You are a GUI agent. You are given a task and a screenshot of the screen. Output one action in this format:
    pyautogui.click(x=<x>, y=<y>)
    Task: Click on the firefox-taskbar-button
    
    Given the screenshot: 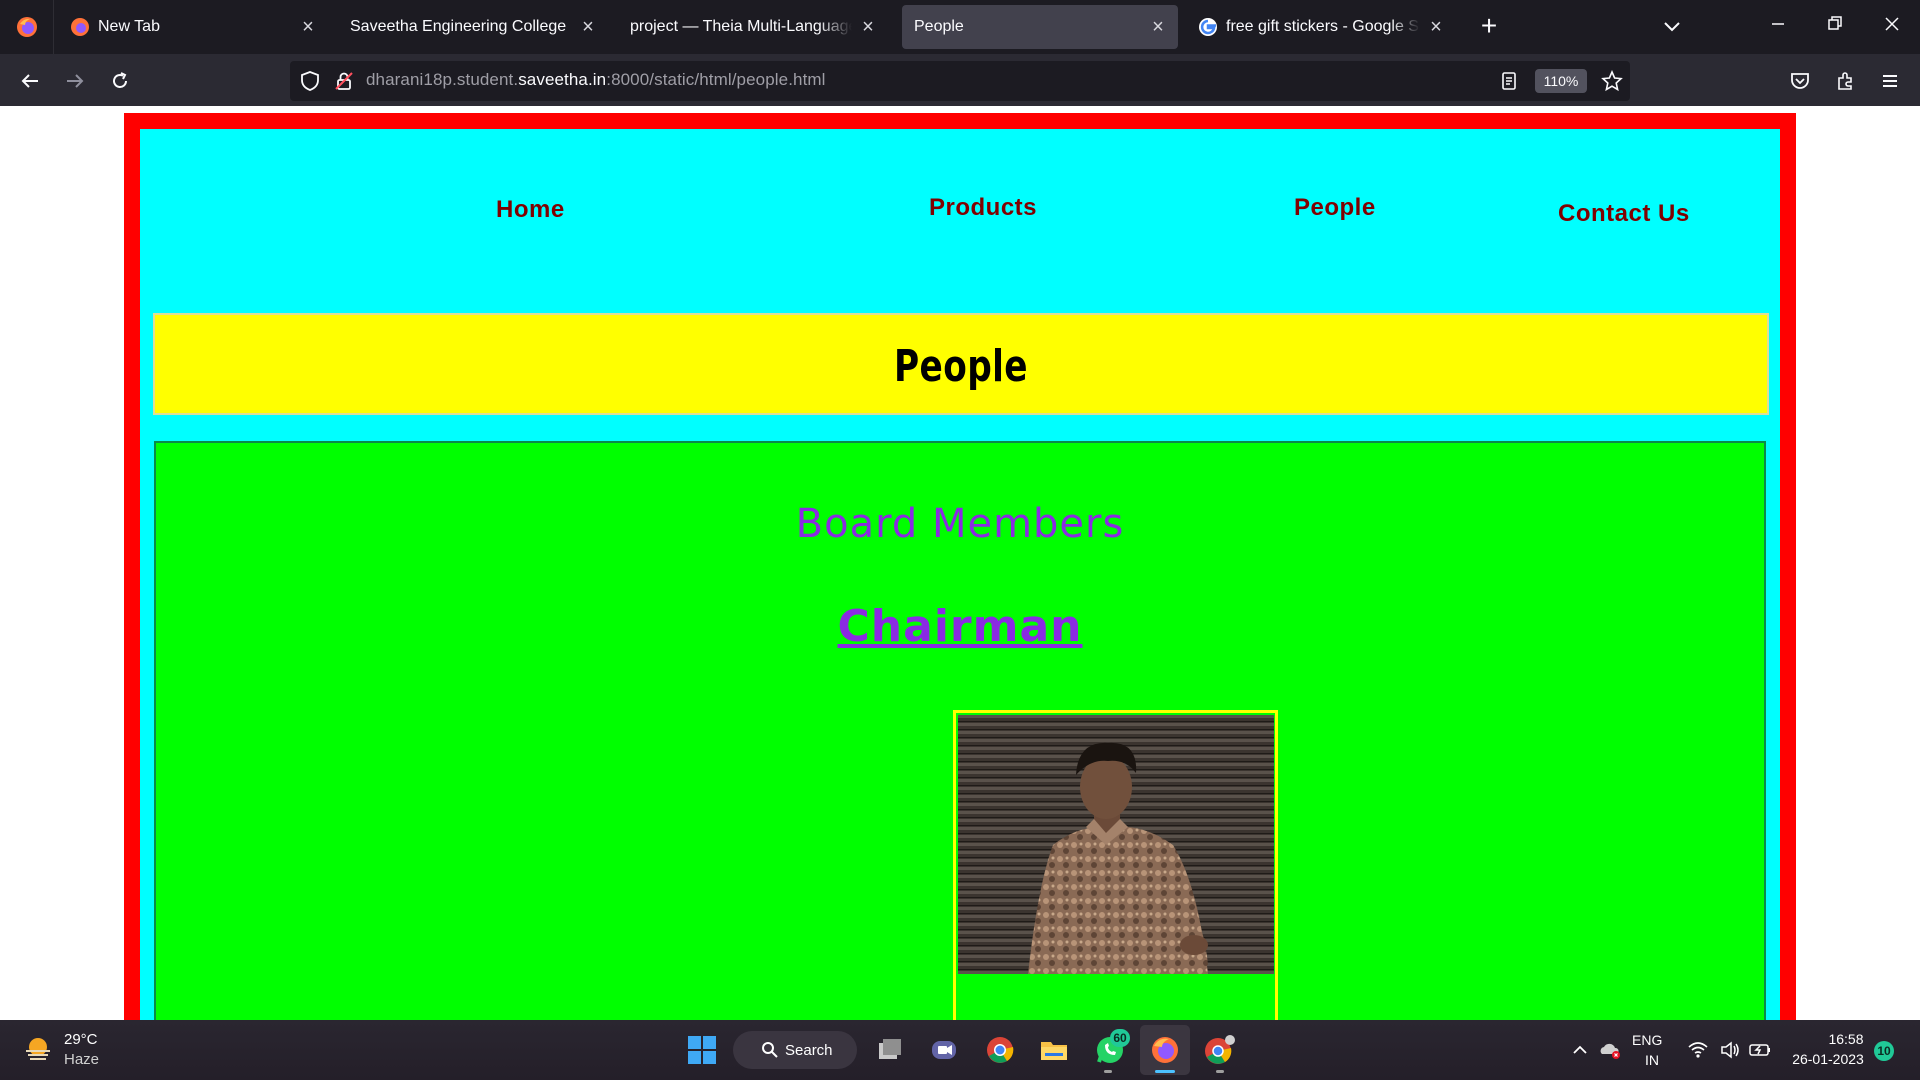 What is the action you would take?
    pyautogui.click(x=1165, y=1050)
    